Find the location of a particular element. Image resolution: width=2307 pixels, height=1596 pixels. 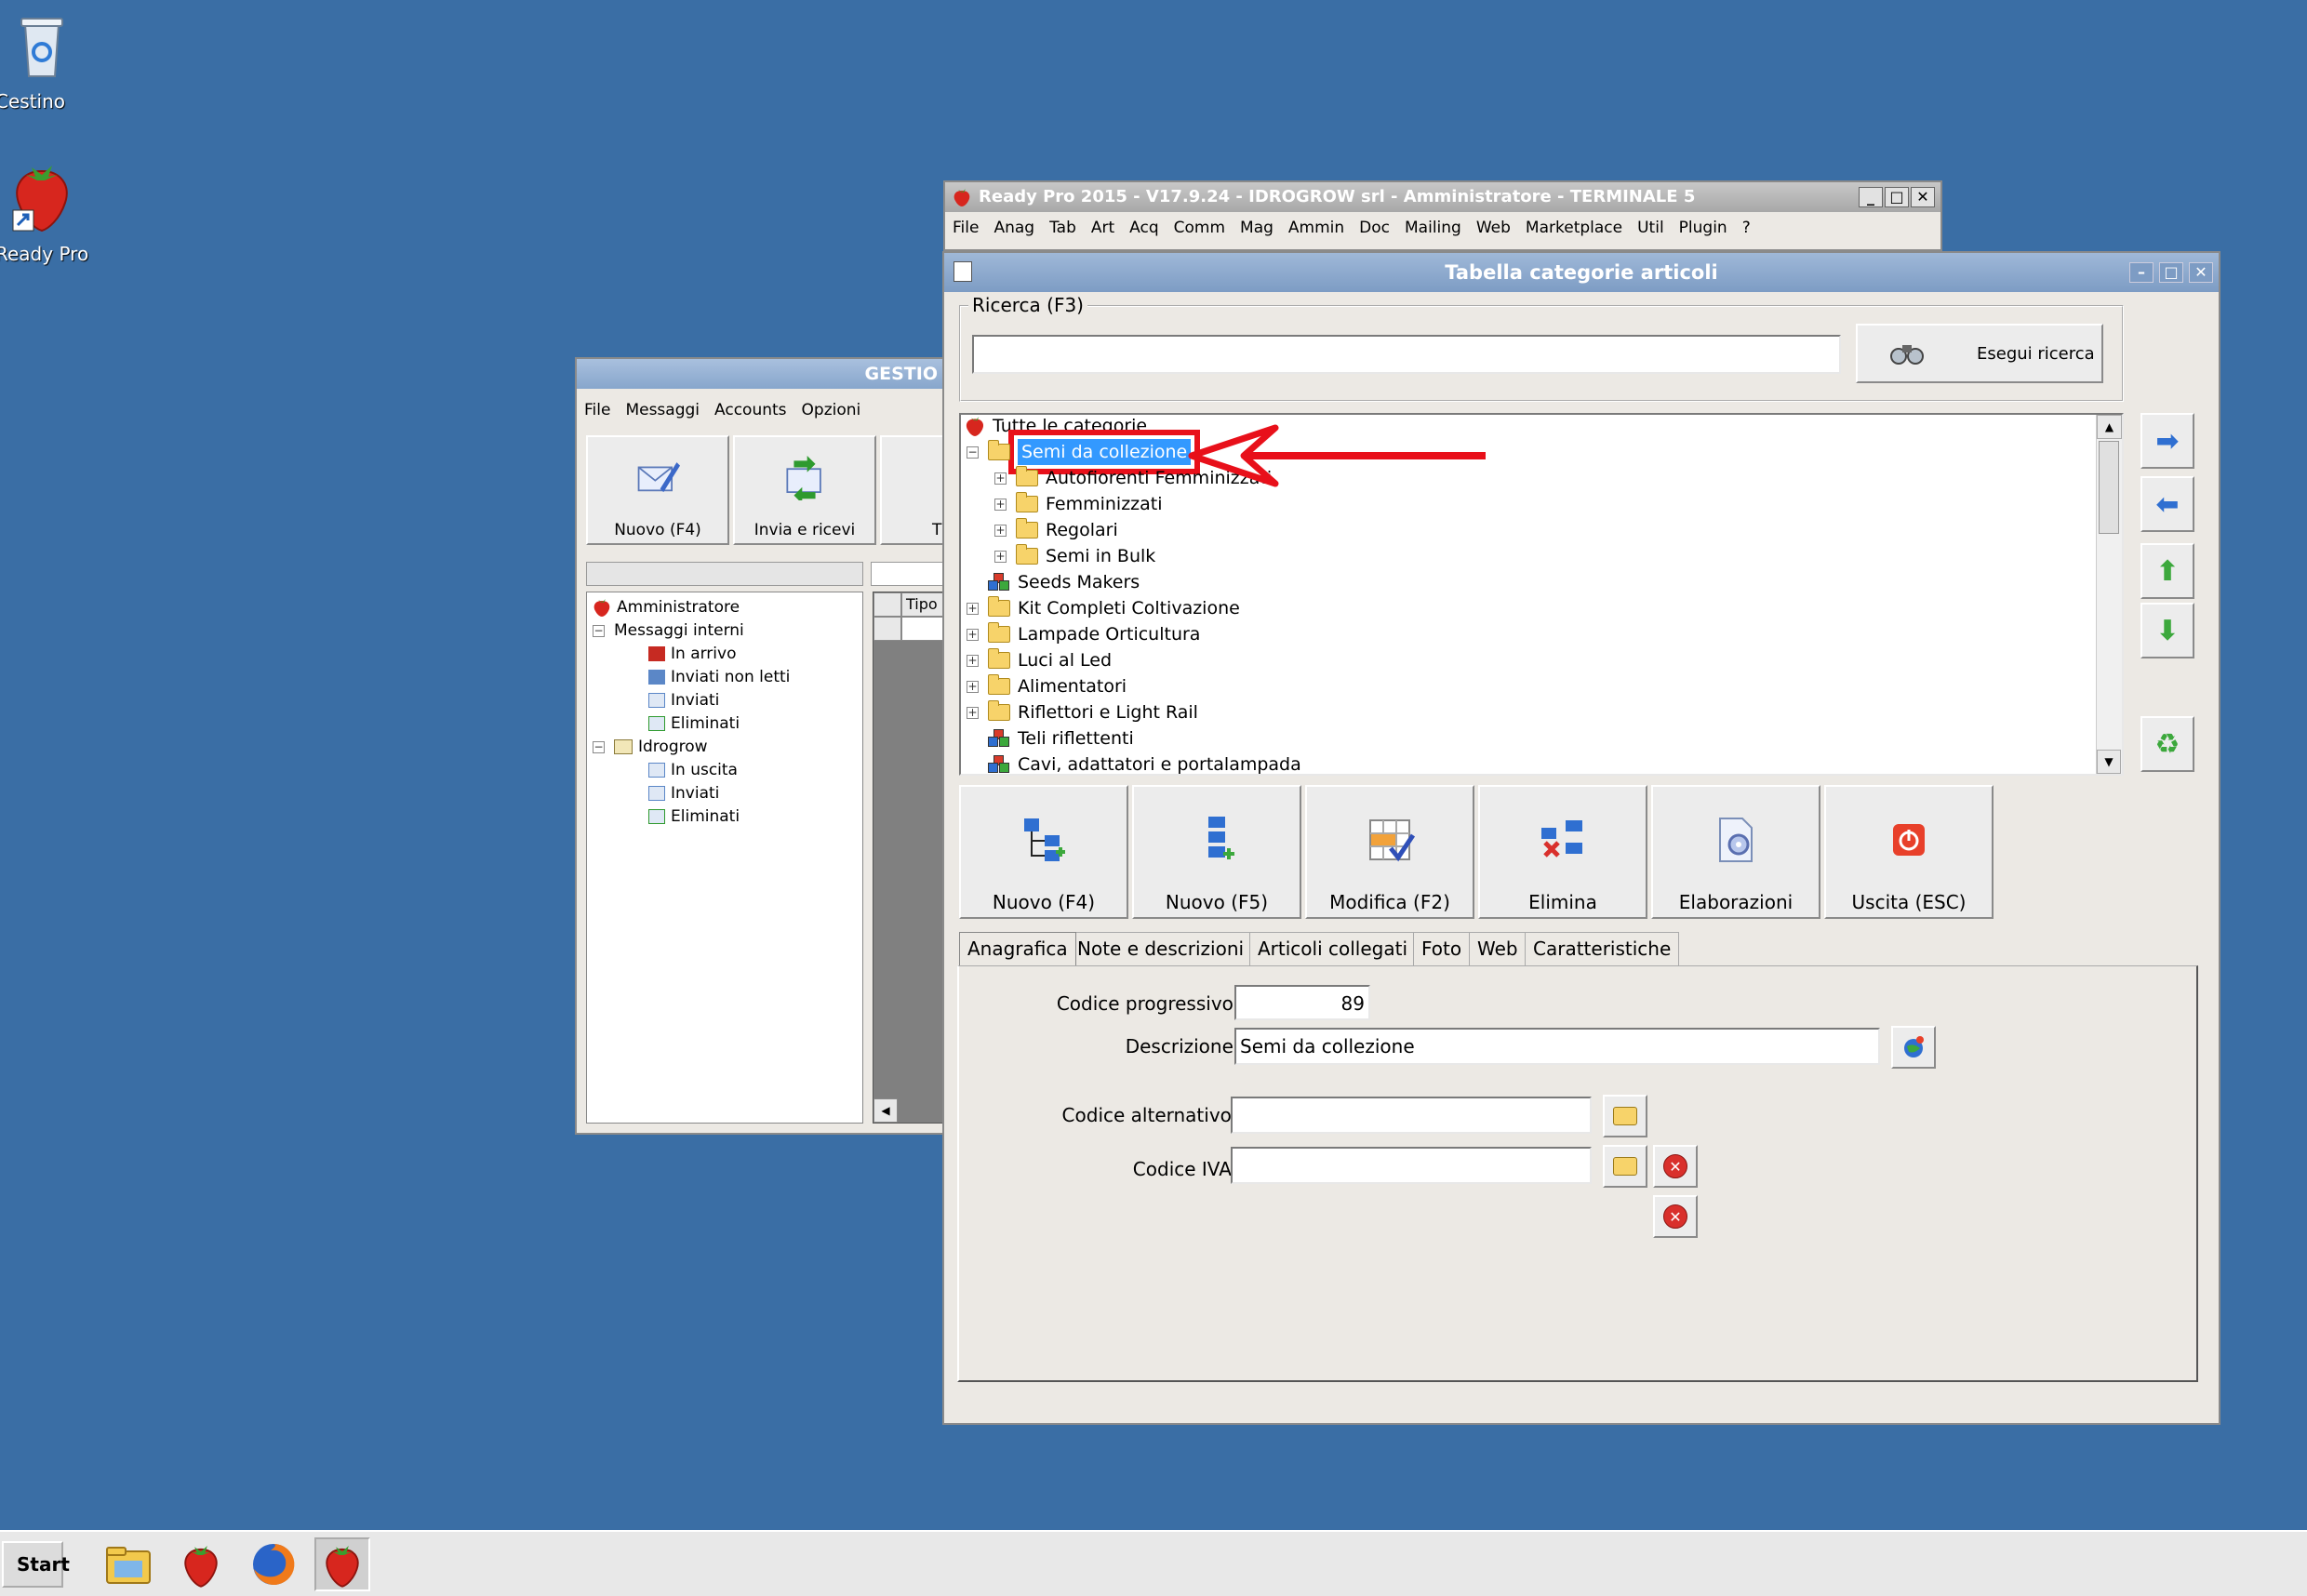

tree-item-semi-in-bulk: + Semi in Bulk is located at coordinates (1074, 556).